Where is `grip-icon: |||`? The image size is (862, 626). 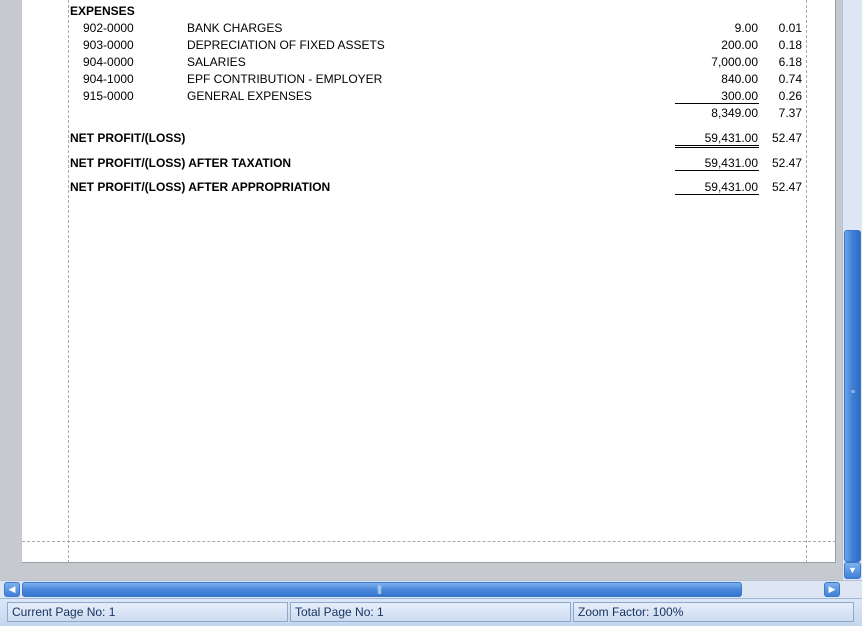 grip-icon: ||| is located at coordinates (379, 589).